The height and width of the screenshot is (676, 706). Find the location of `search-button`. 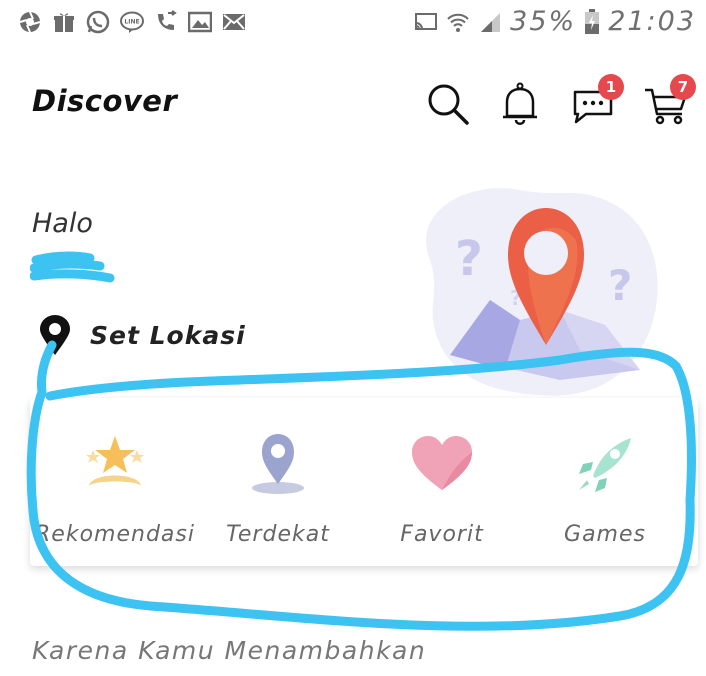

search-button is located at coordinates (448, 104).